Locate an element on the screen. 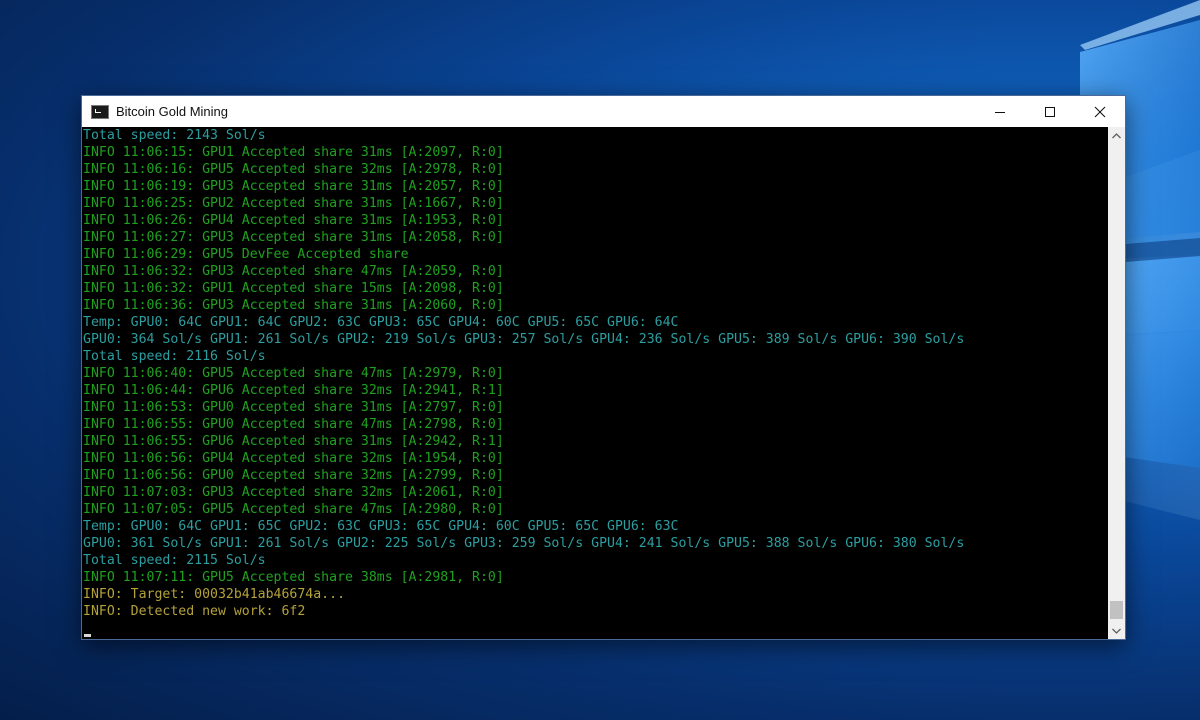  minimize-button is located at coordinates (1000, 111).